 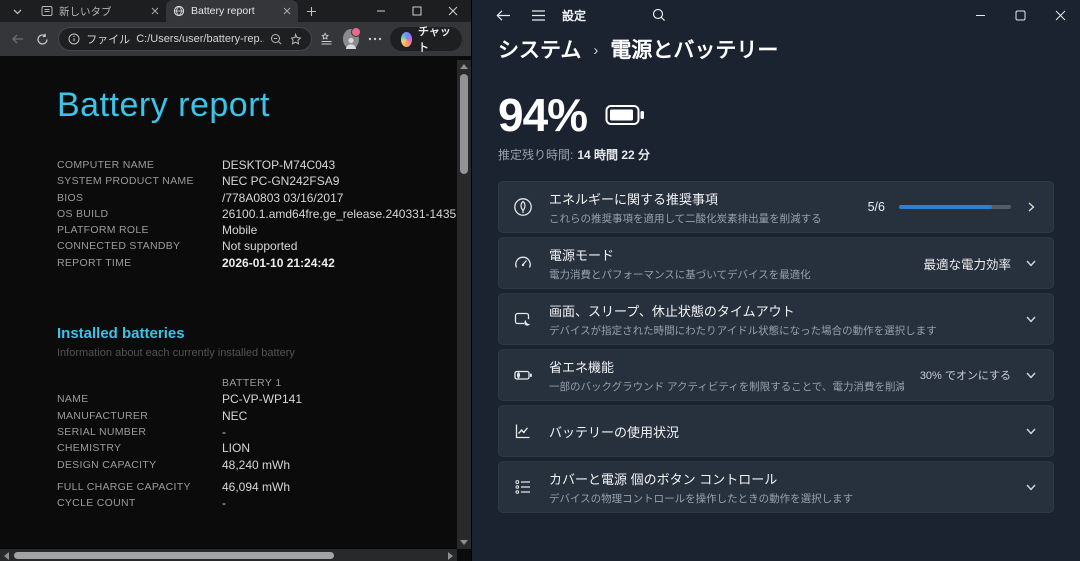 I want to click on system-info-value: /778A0803 03/16/2017, so click(x=283, y=197).